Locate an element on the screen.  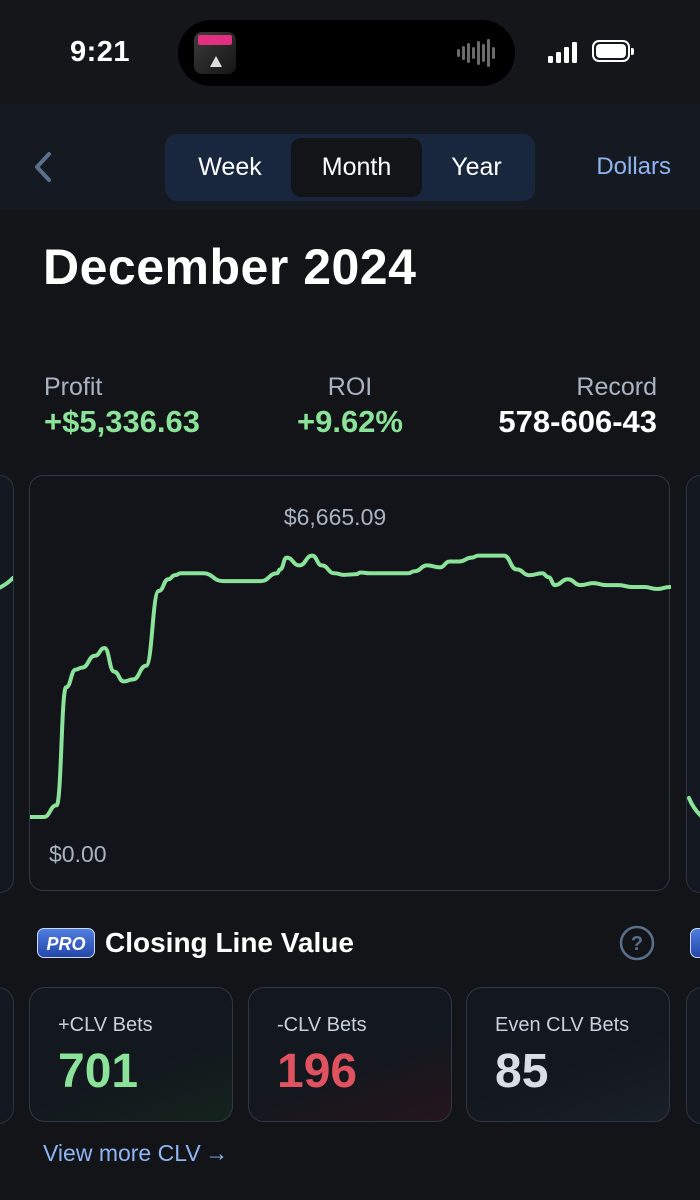
even-clv-value: 85 is located at coordinates (522, 1071).